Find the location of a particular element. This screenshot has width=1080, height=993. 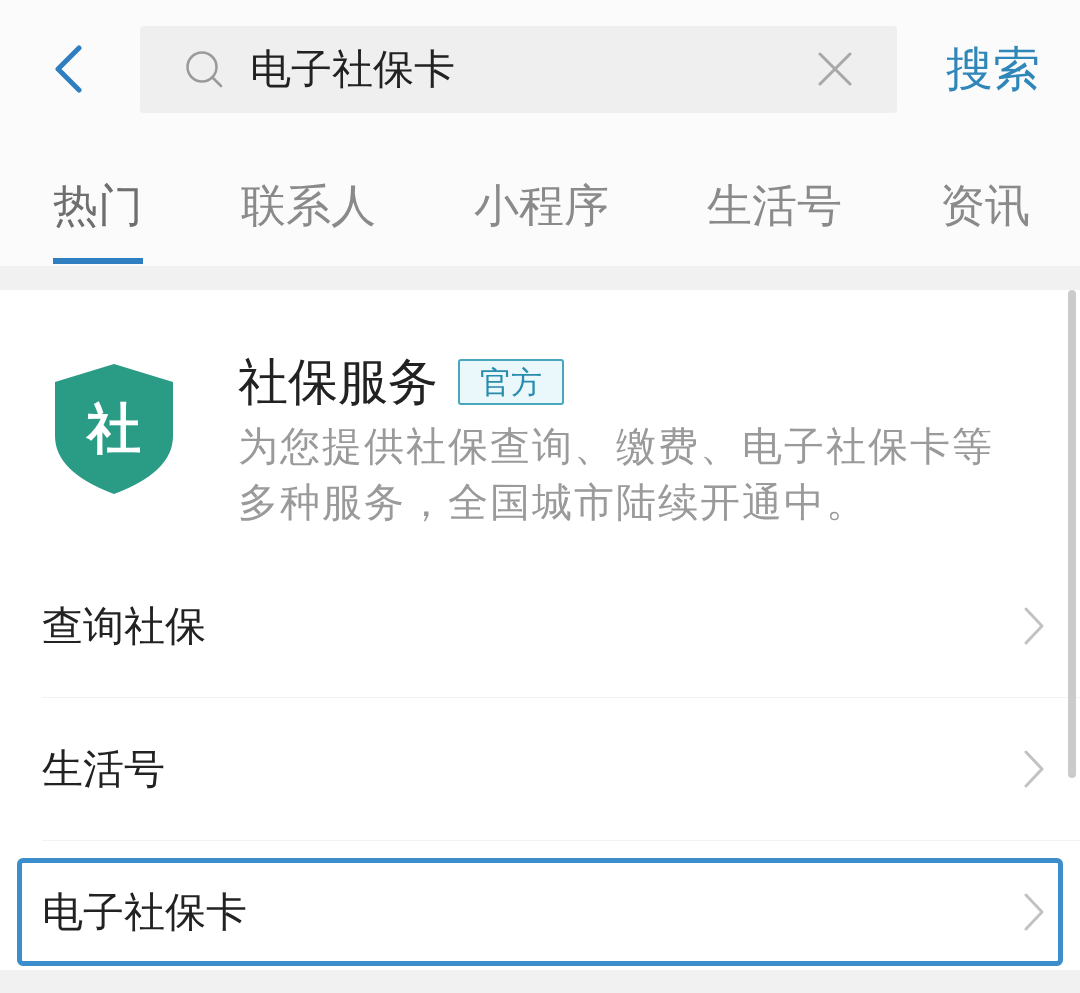

result-item: 电子社保卡 is located at coordinates (540, 912).